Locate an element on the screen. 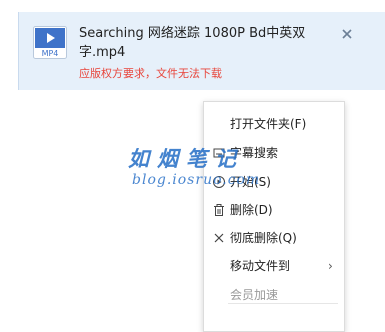  menu-item-permanent-delete: 彻底删除(Q) is located at coordinates (274, 238).